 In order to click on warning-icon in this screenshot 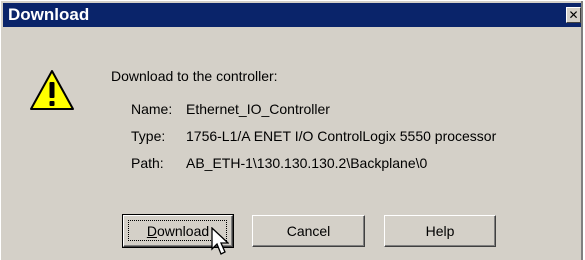, I will do `click(52, 90)`.